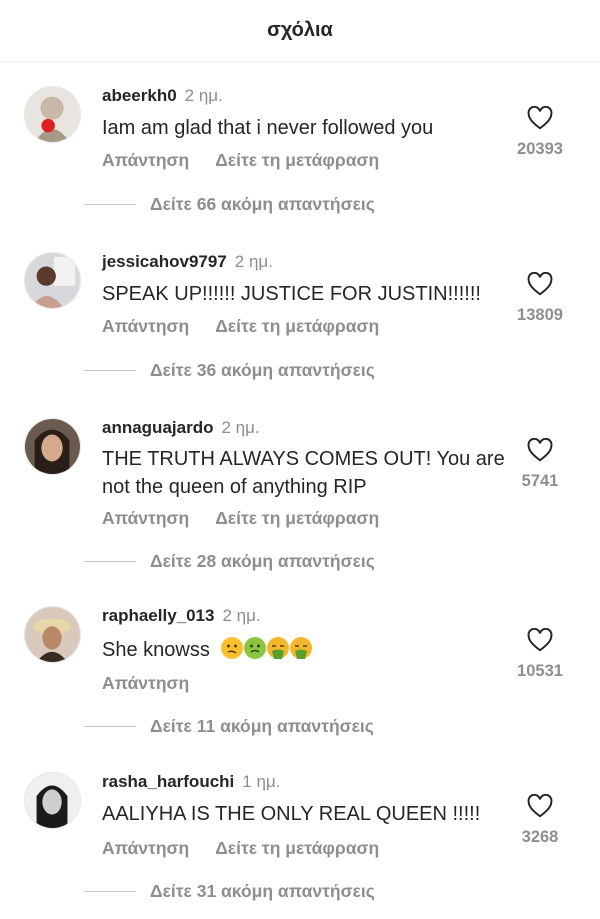 This screenshot has width=600, height=919. Describe the element at coordinates (540, 149) in the screenshot. I see `like-count: 20393` at that location.